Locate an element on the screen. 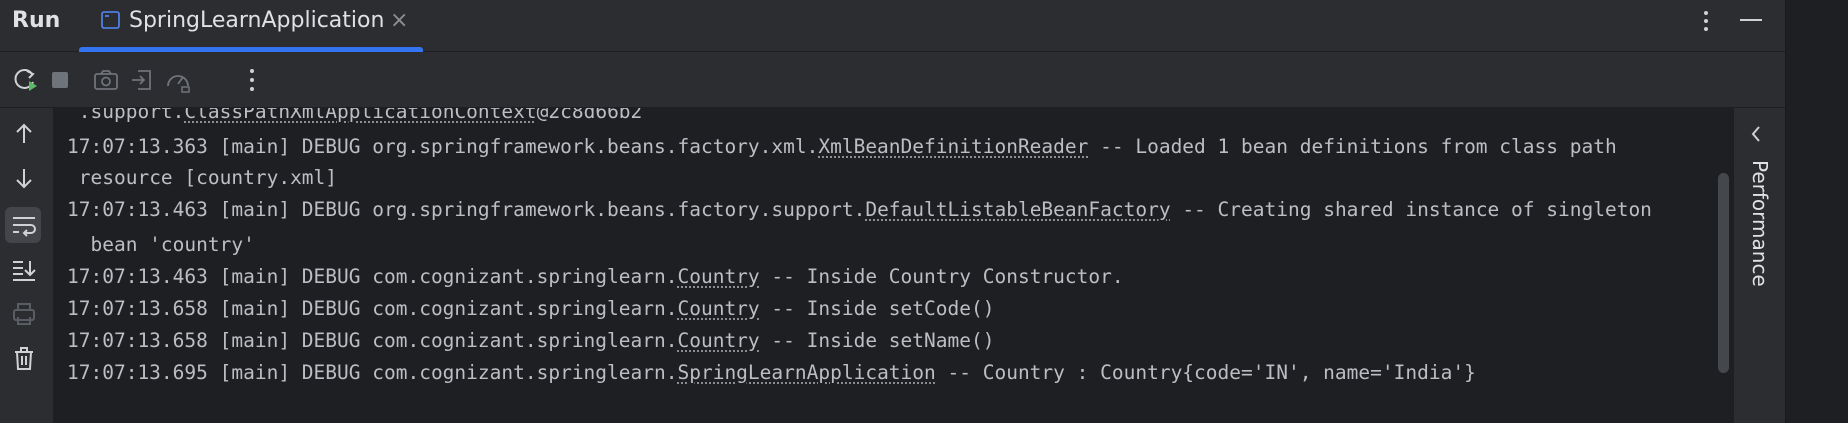 This screenshot has height=423, width=1848. console-text: -- Inside setName() is located at coordinates (877, 340).